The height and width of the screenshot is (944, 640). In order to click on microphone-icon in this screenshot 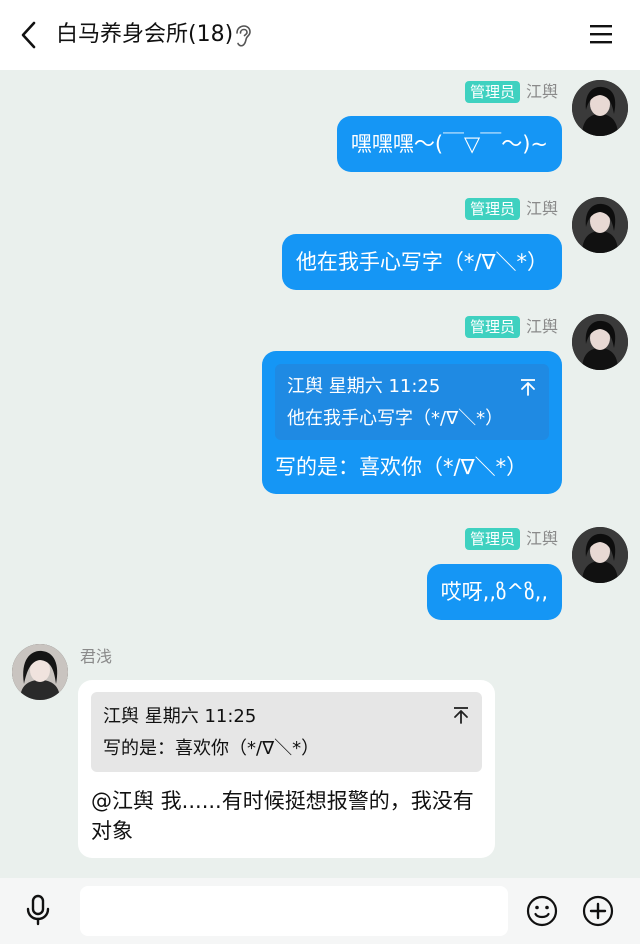, I will do `click(38, 910)`.